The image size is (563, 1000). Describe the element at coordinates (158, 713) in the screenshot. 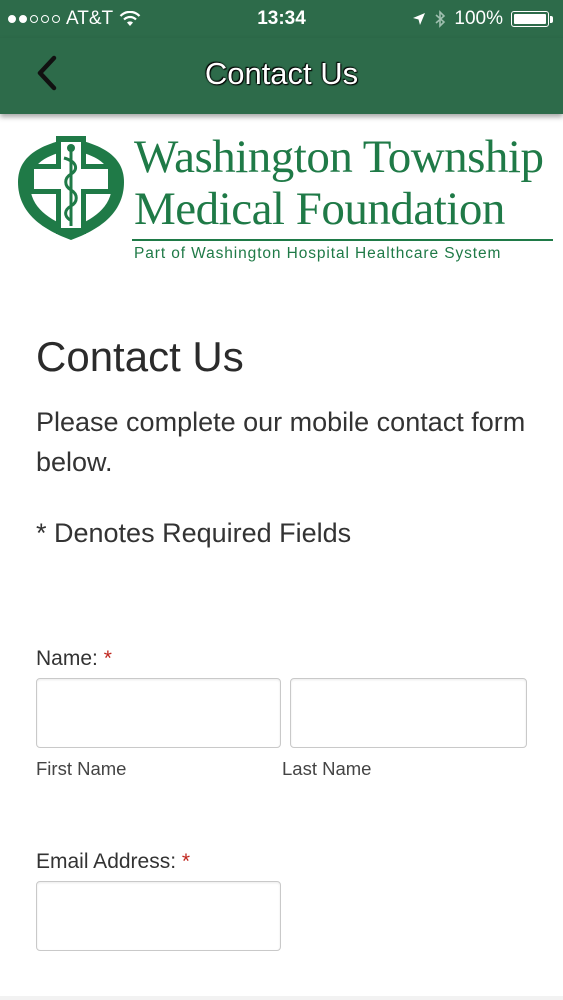

I see `first-name-input` at that location.